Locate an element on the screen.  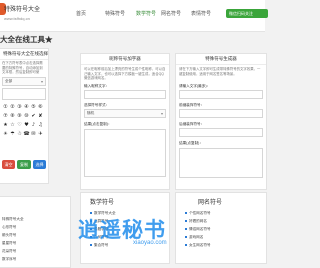
symbol-cell: ⑦ is located at coordinates (5, 116).